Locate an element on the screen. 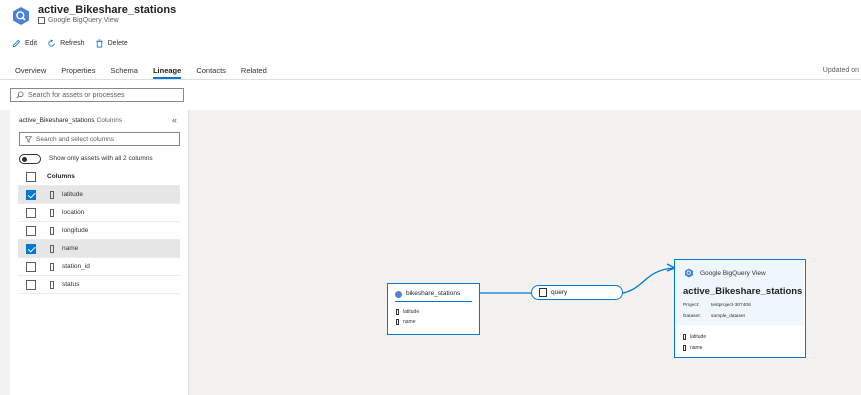 The height and width of the screenshot is (395, 861). target-dataset-row: Dataset: sample_dataset is located at coordinates (714, 316).